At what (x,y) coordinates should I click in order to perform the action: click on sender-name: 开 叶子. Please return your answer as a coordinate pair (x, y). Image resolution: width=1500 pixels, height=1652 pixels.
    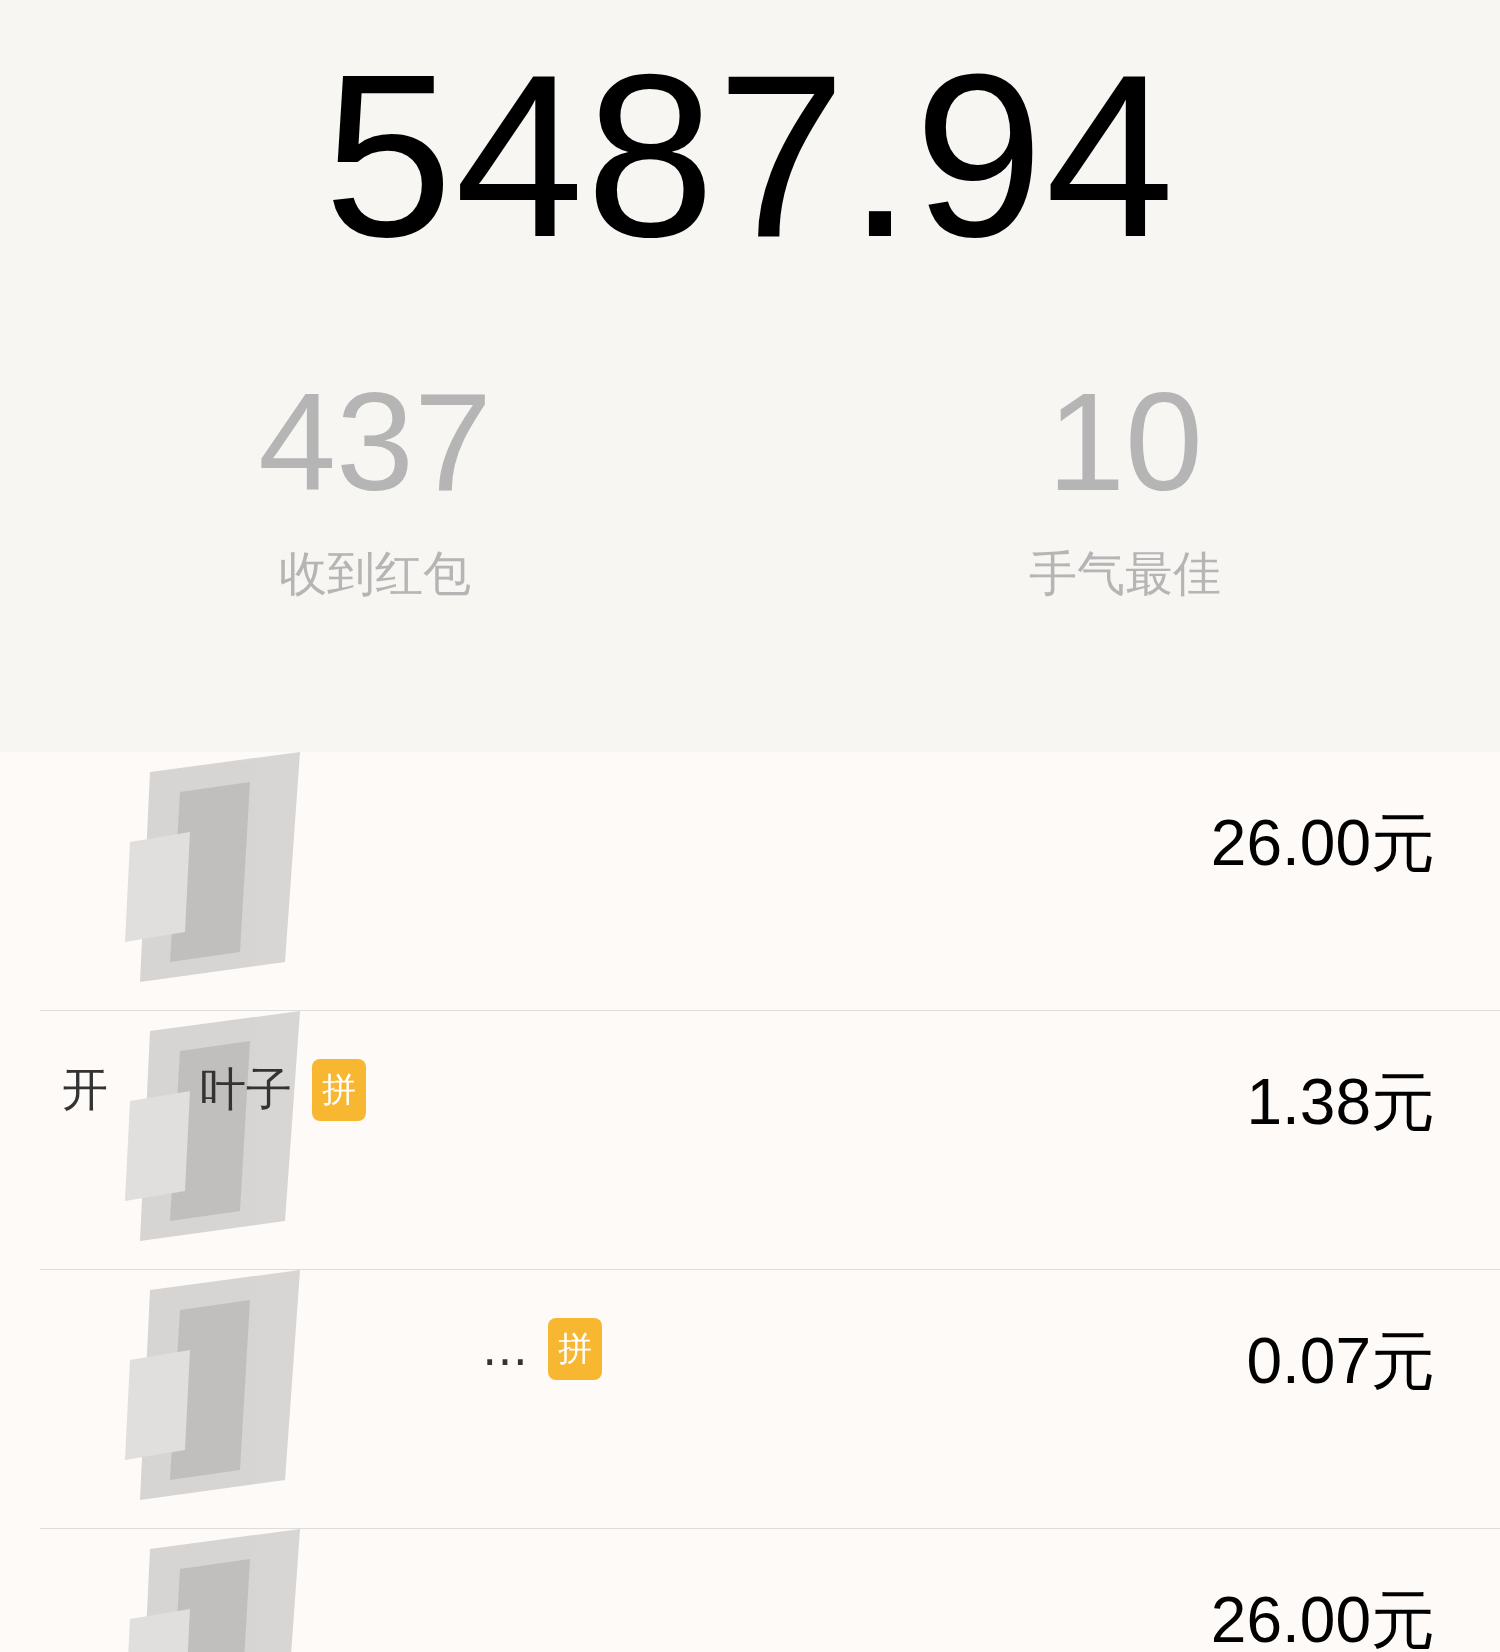
    Looking at the image, I should click on (177, 1089).